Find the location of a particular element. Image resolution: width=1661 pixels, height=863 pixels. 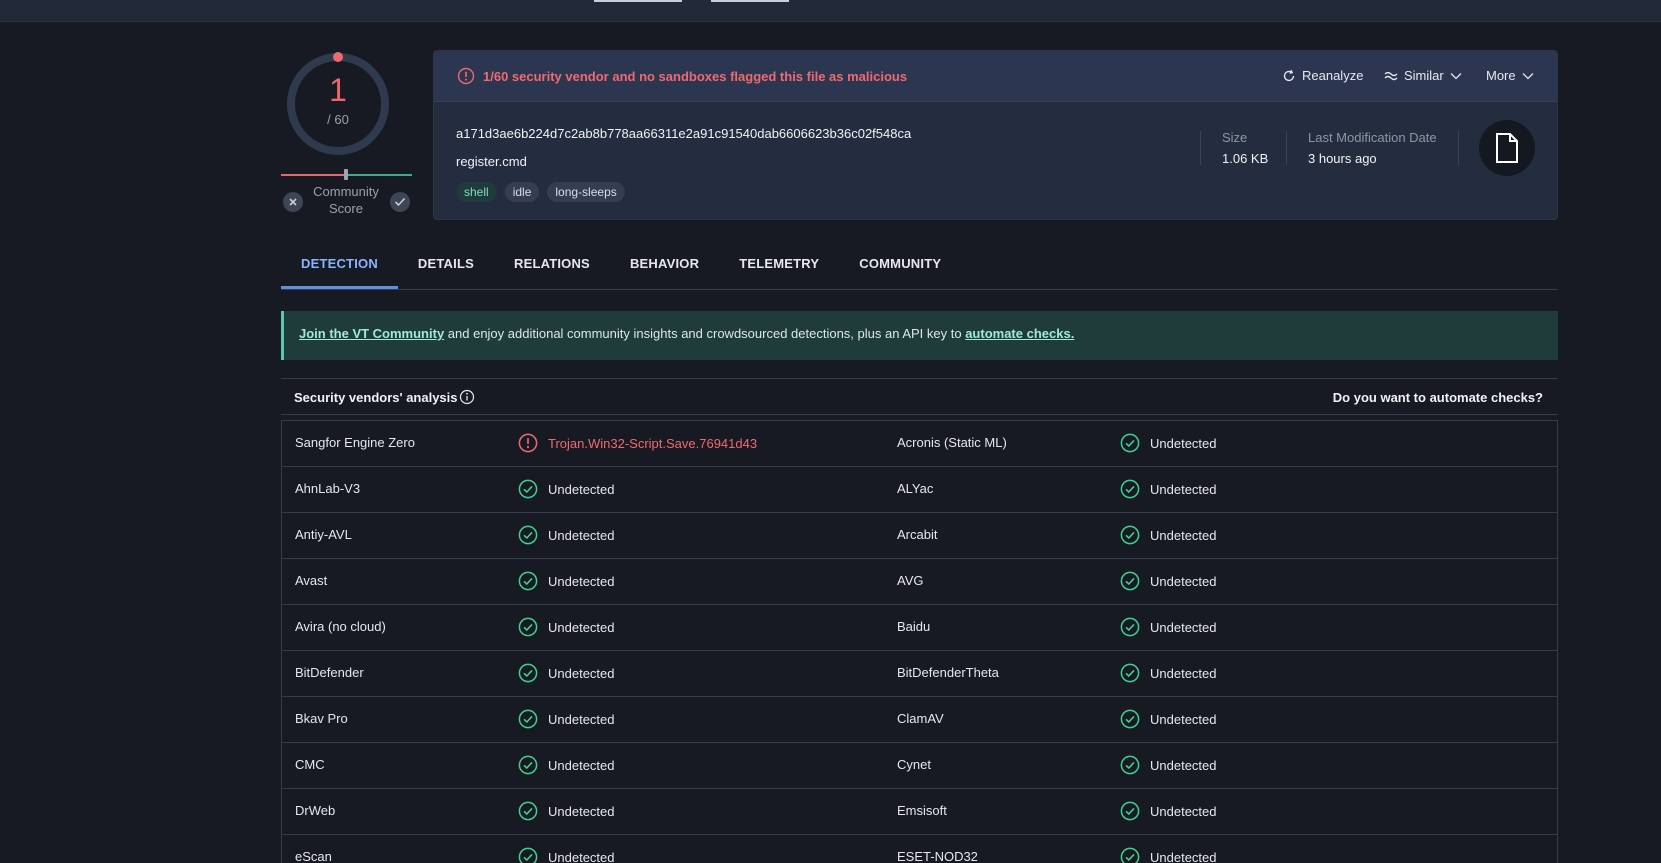

date-value: 3 hours ago is located at coordinates (1342, 158).